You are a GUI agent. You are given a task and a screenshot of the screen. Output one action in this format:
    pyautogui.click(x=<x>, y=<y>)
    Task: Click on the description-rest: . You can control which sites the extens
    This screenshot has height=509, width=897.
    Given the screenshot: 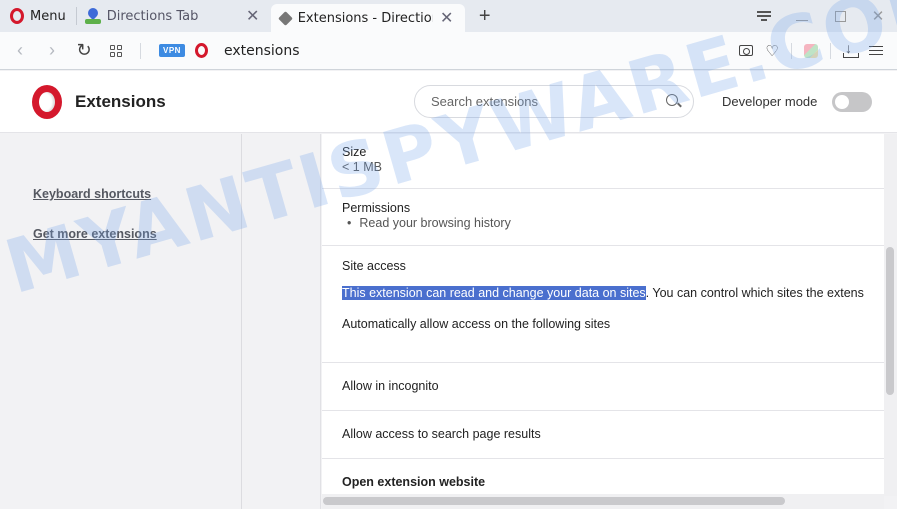 What is the action you would take?
    pyautogui.click(x=754, y=293)
    